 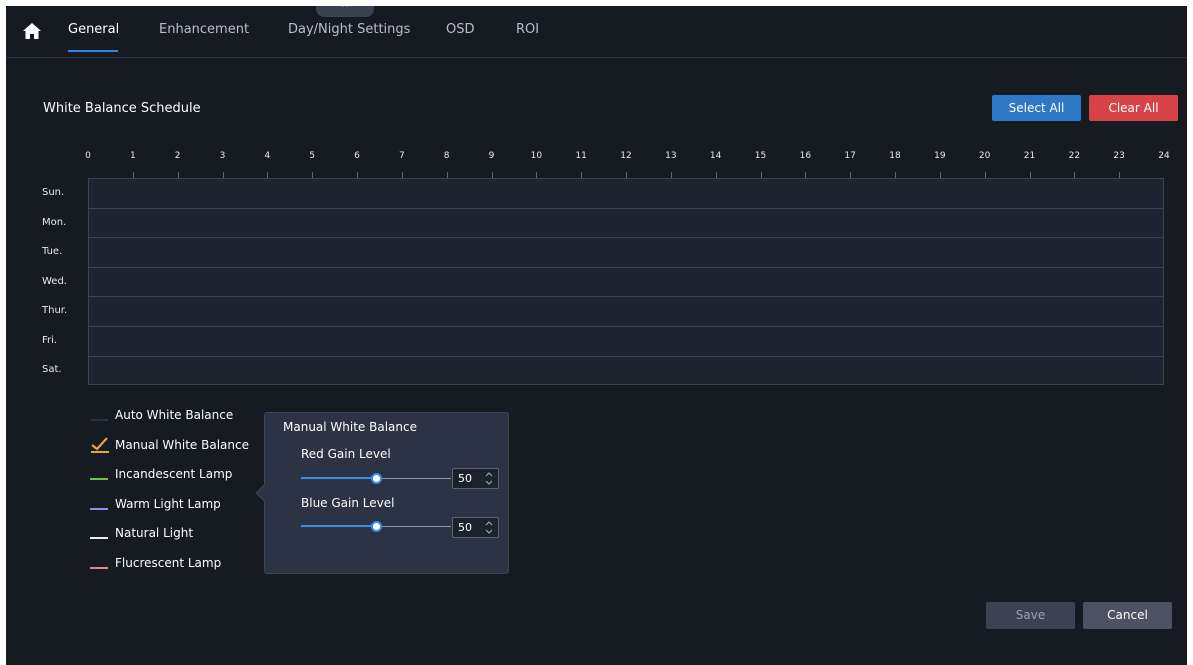 What do you see at coordinates (93, 51) in the screenshot?
I see `active-tab-indicator` at bounding box center [93, 51].